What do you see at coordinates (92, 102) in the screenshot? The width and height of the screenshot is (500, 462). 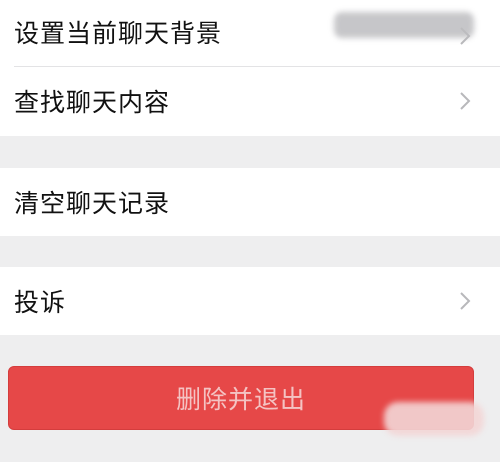 I see `row-label: 查找聊天内容` at bounding box center [92, 102].